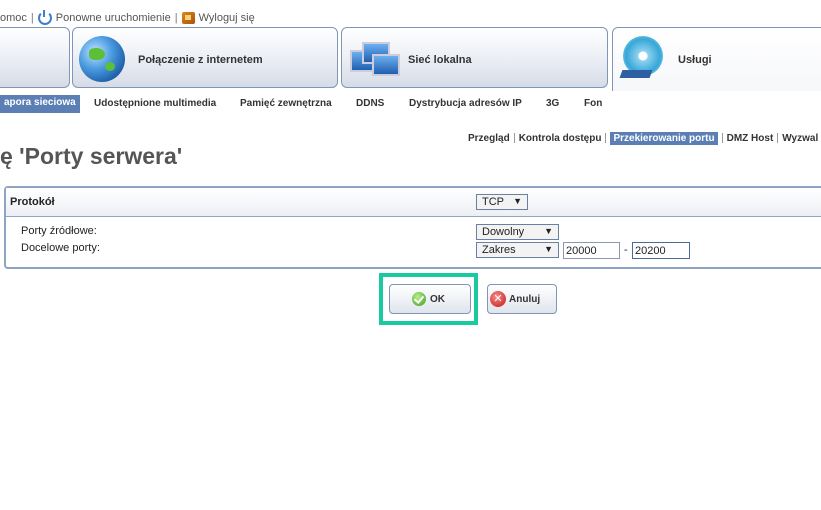  I want to click on disc-base-icon, so click(636, 74).